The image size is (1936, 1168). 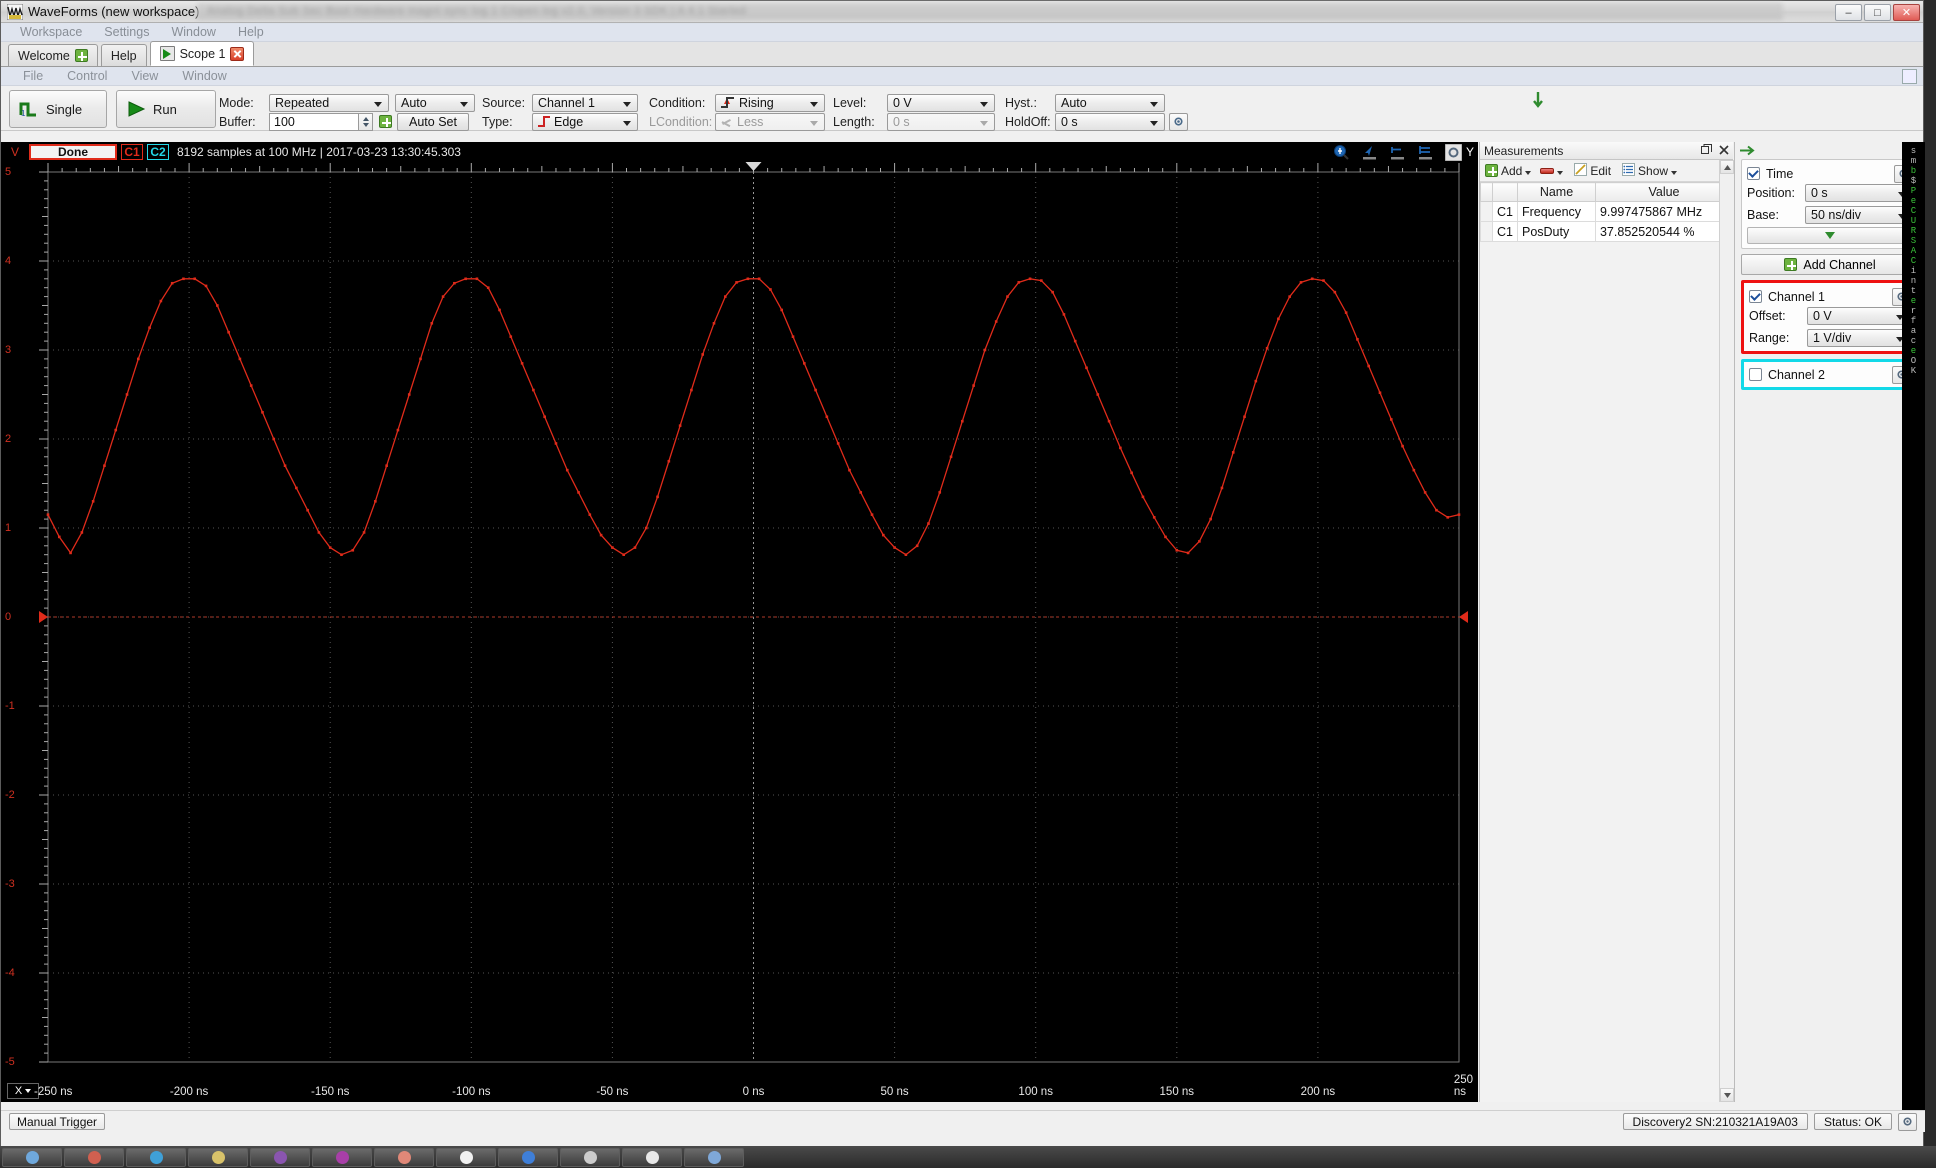 I want to click on channel-2-label: Channel 2, so click(x=1796, y=374).